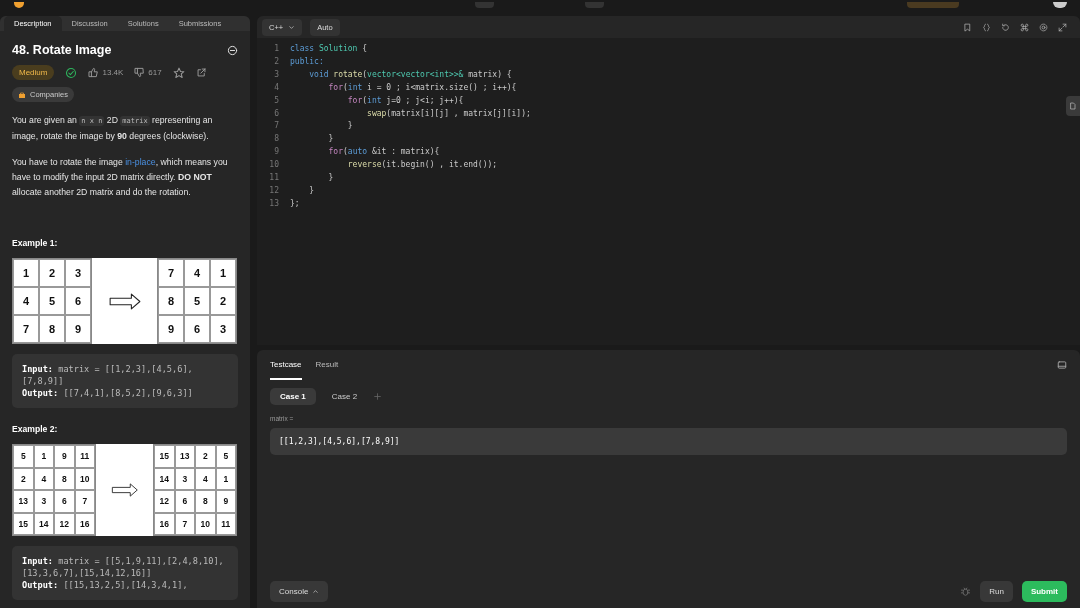 This screenshot has height=608, width=1080. Describe the element at coordinates (195, 490) in the screenshot. I see `matrix-grid: 15 13 2 5 14 3 4 1 12 6 8 9 16 7 10 11` at that location.